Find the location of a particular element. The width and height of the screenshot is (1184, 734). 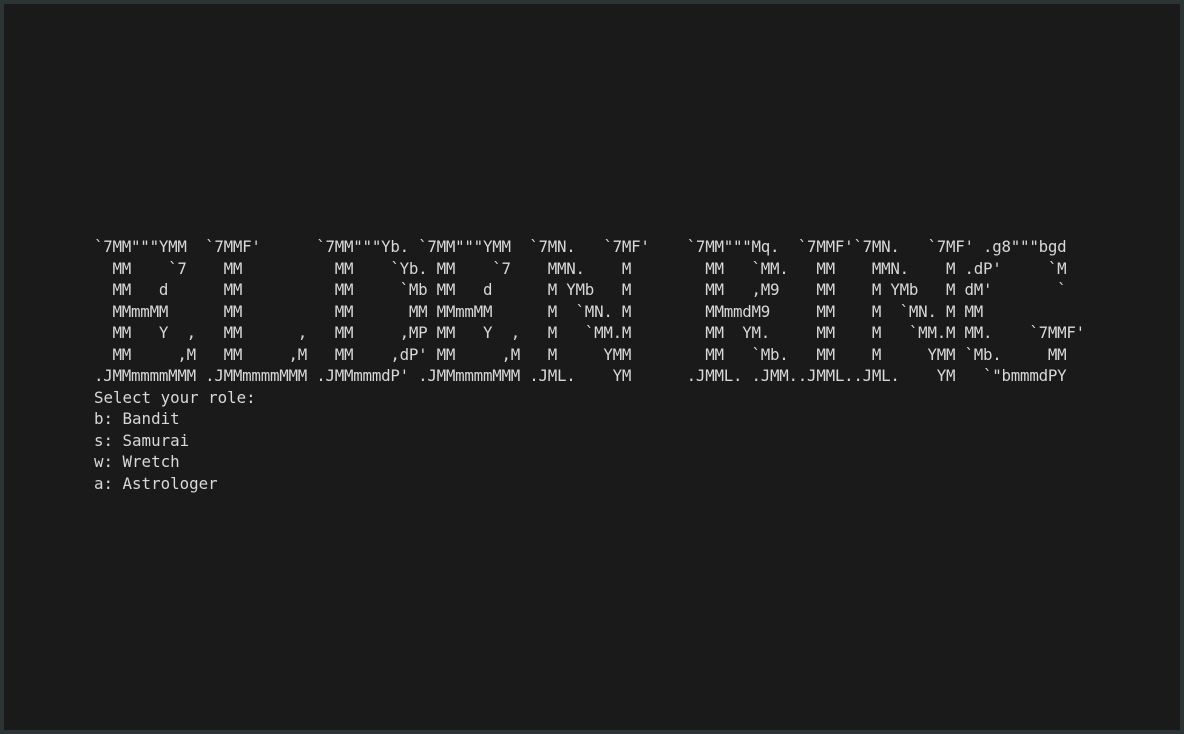

role-option-wretch: w: Wretch is located at coordinates (137, 461).